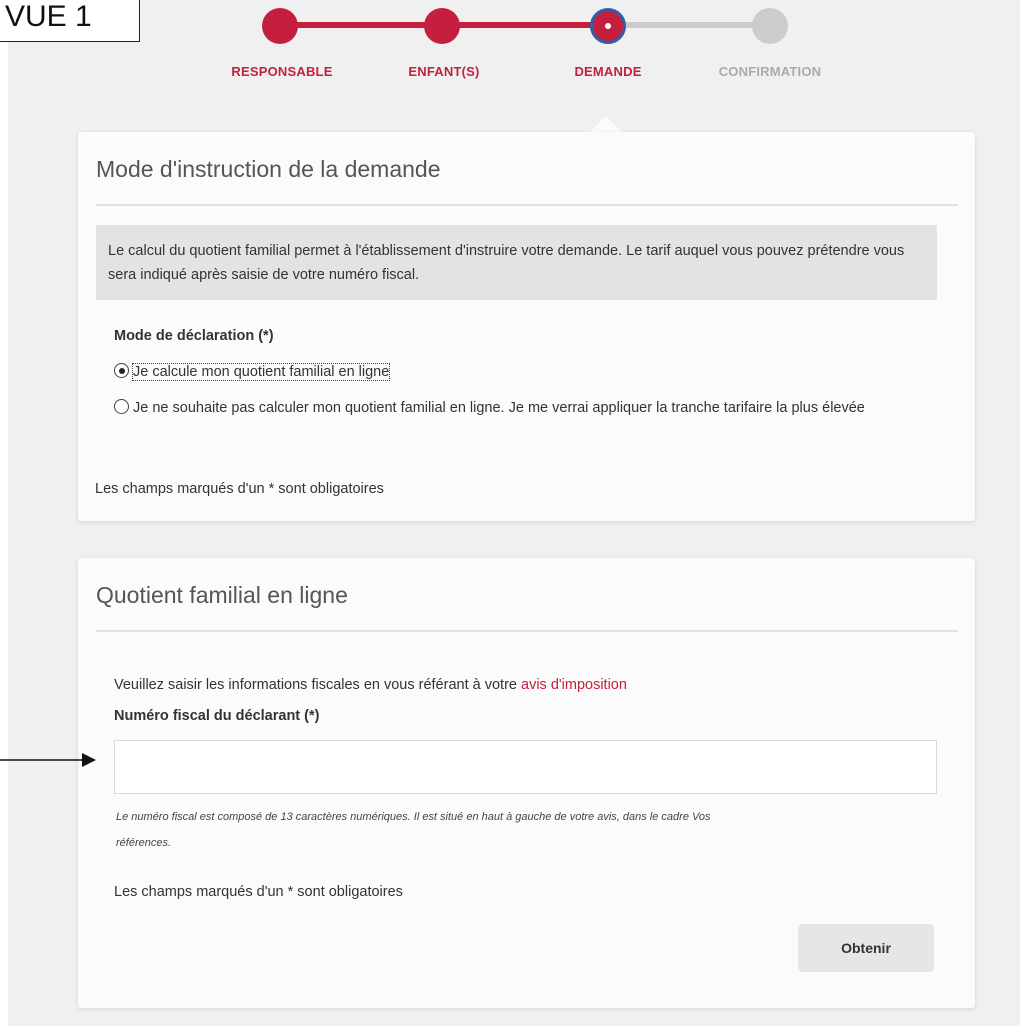 The image size is (1028, 1026). What do you see at coordinates (70, 21) in the screenshot?
I see `view-annotation-label: VUE 1` at bounding box center [70, 21].